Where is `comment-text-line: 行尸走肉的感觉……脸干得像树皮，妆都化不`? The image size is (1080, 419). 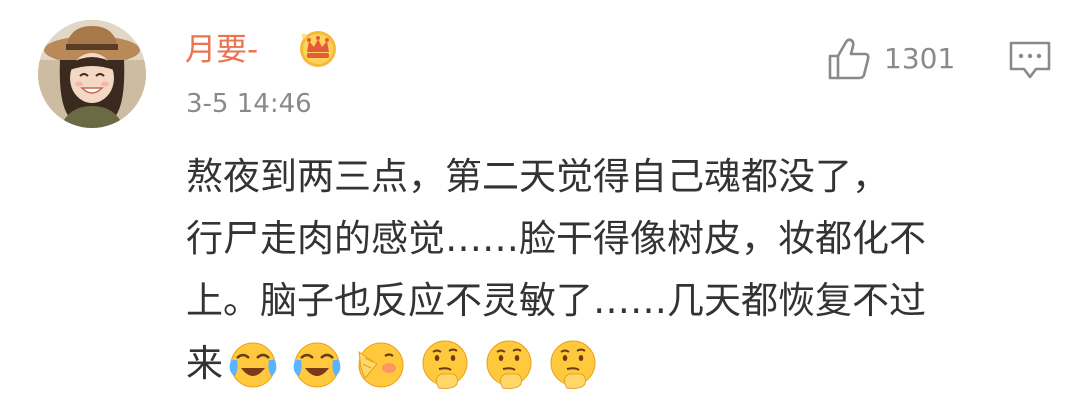
comment-text-line: 行尸走肉的感觉……脸干得像树皮，妆都化不 is located at coordinates (556, 238).